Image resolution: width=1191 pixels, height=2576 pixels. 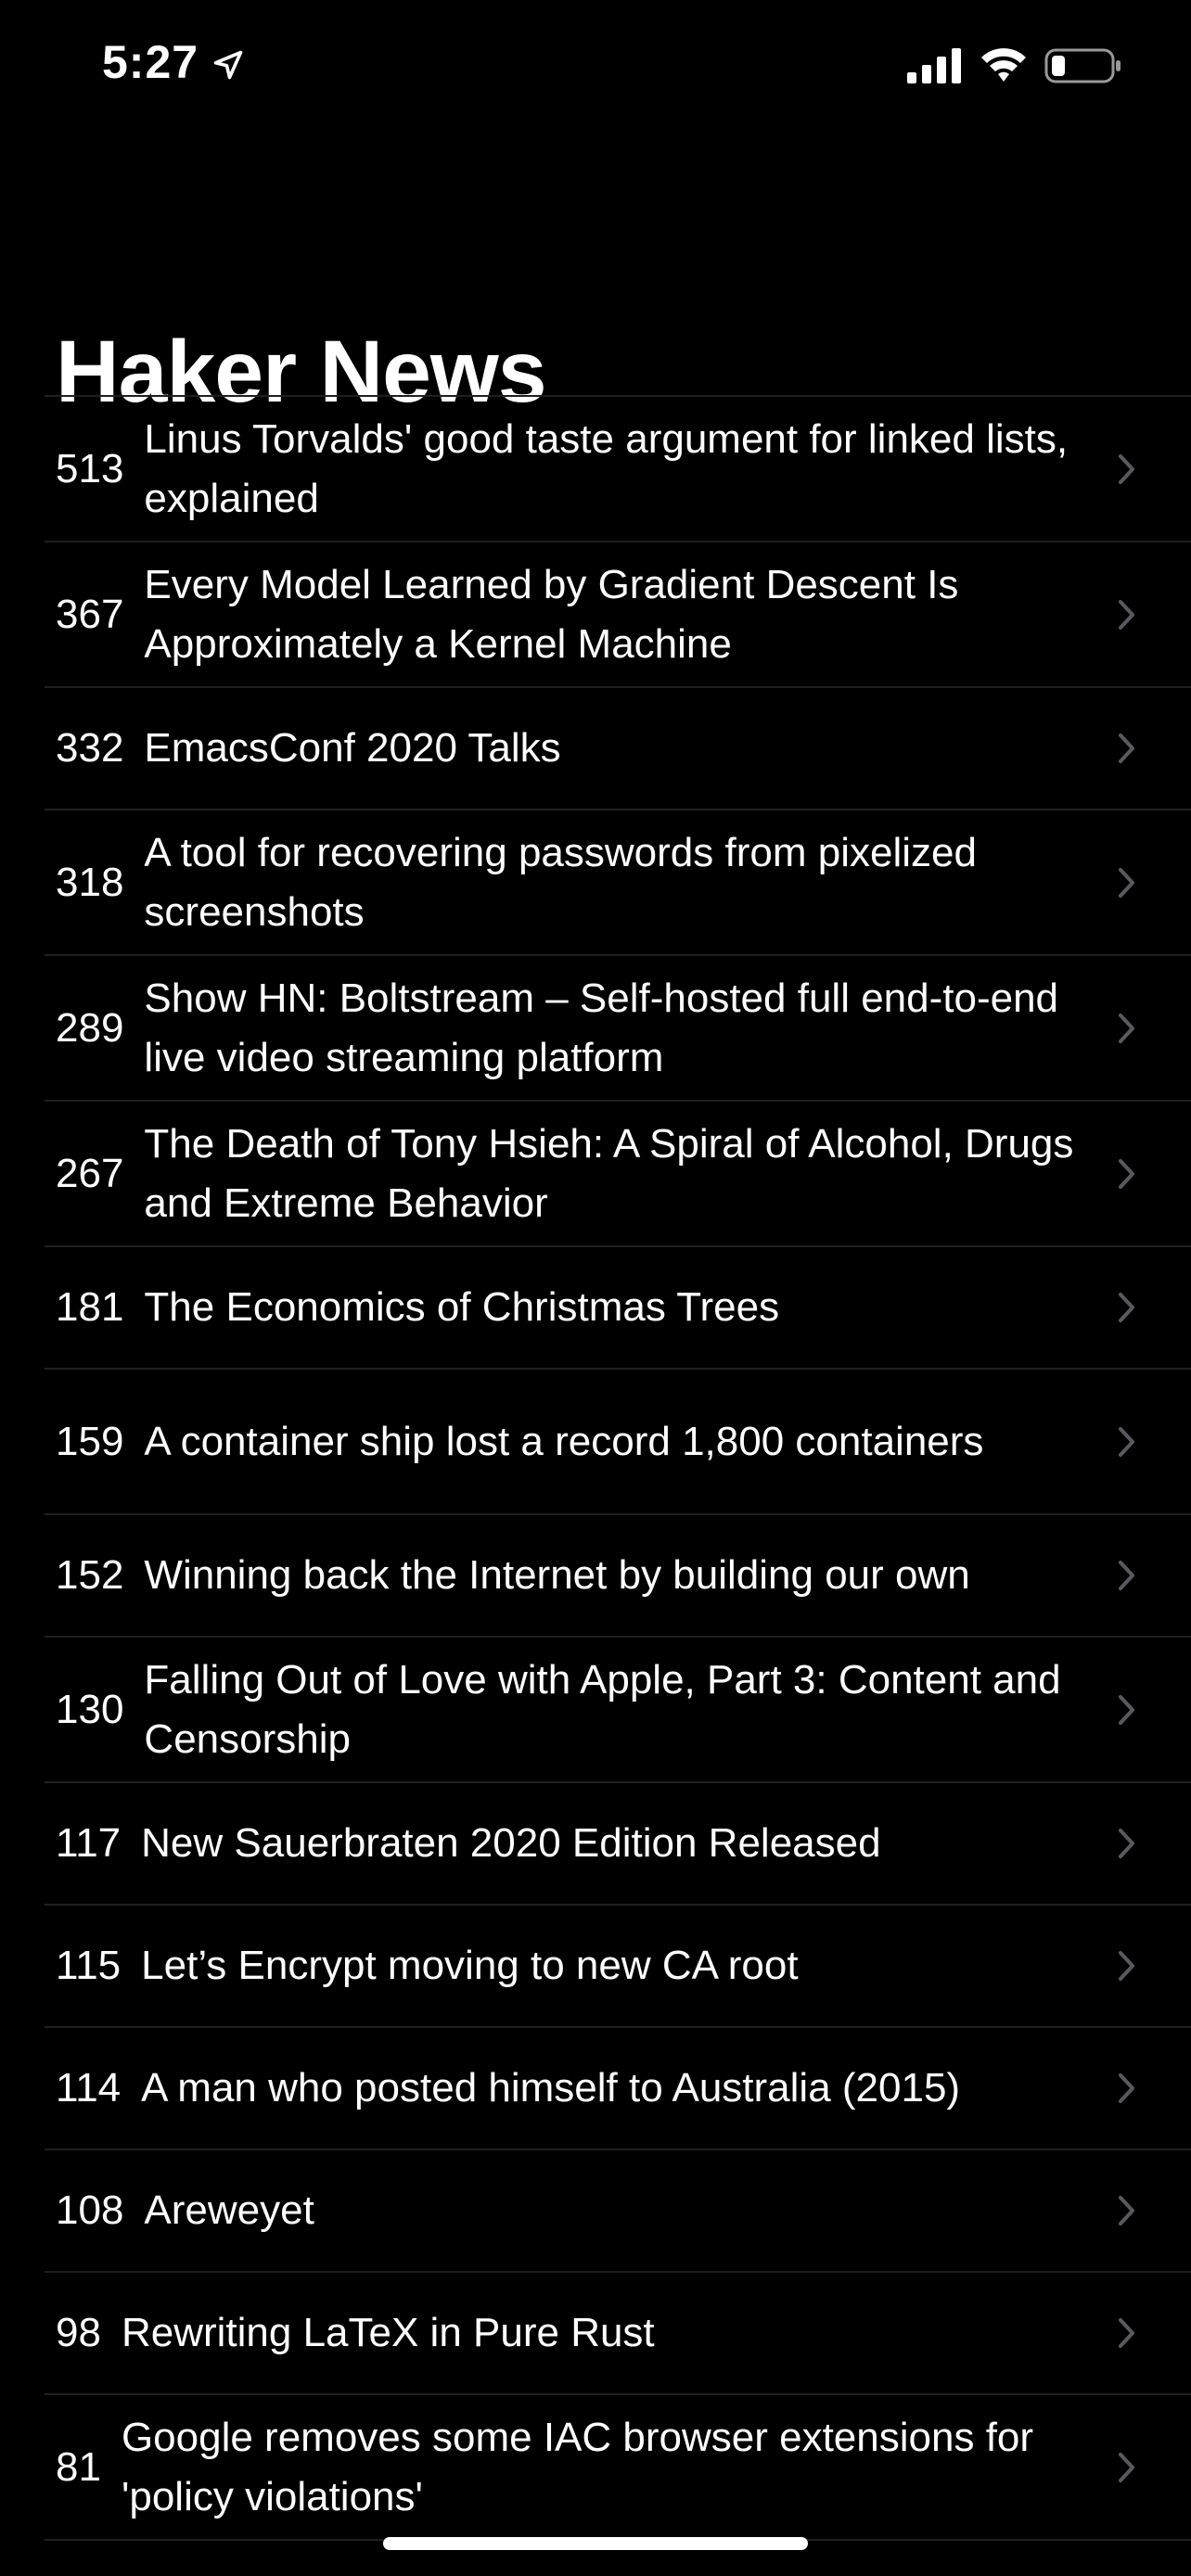 I want to click on story-points: 108, so click(x=90, y=2210).